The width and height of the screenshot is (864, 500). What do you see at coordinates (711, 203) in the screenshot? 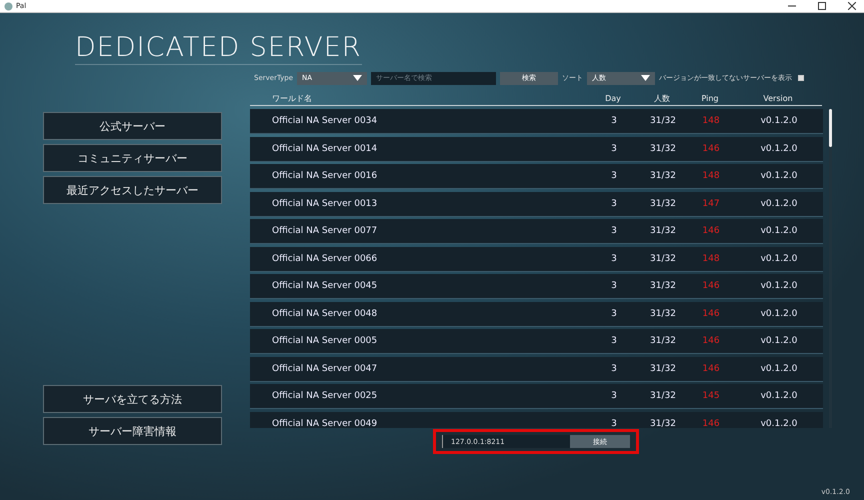
I see `ping-cell-text: 147` at bounding box center [711, 203].